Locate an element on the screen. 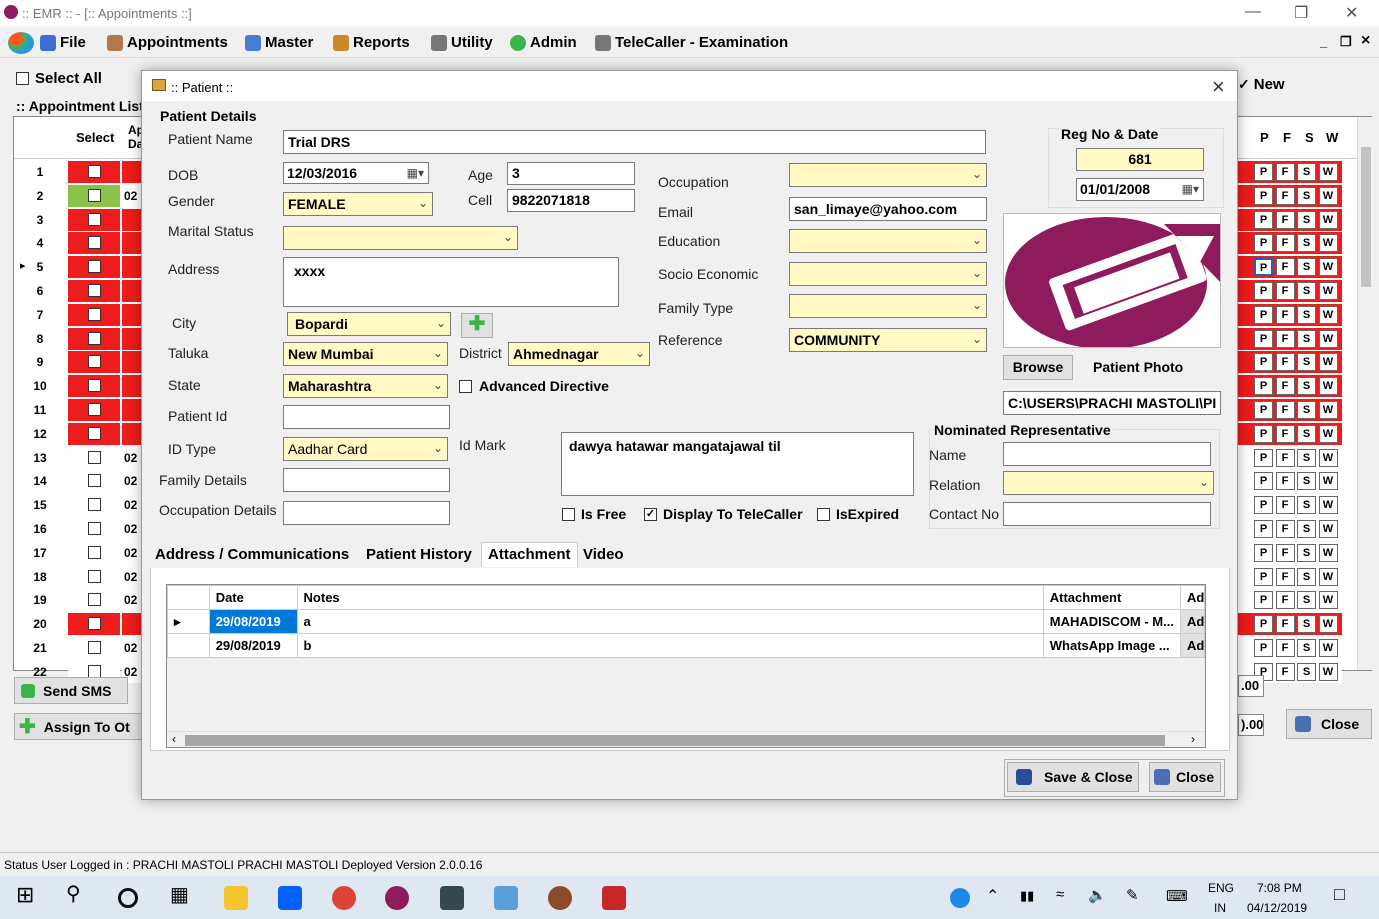  advanced-directive-checkbox: Advanced Directive is located at coordinates (534, 386).